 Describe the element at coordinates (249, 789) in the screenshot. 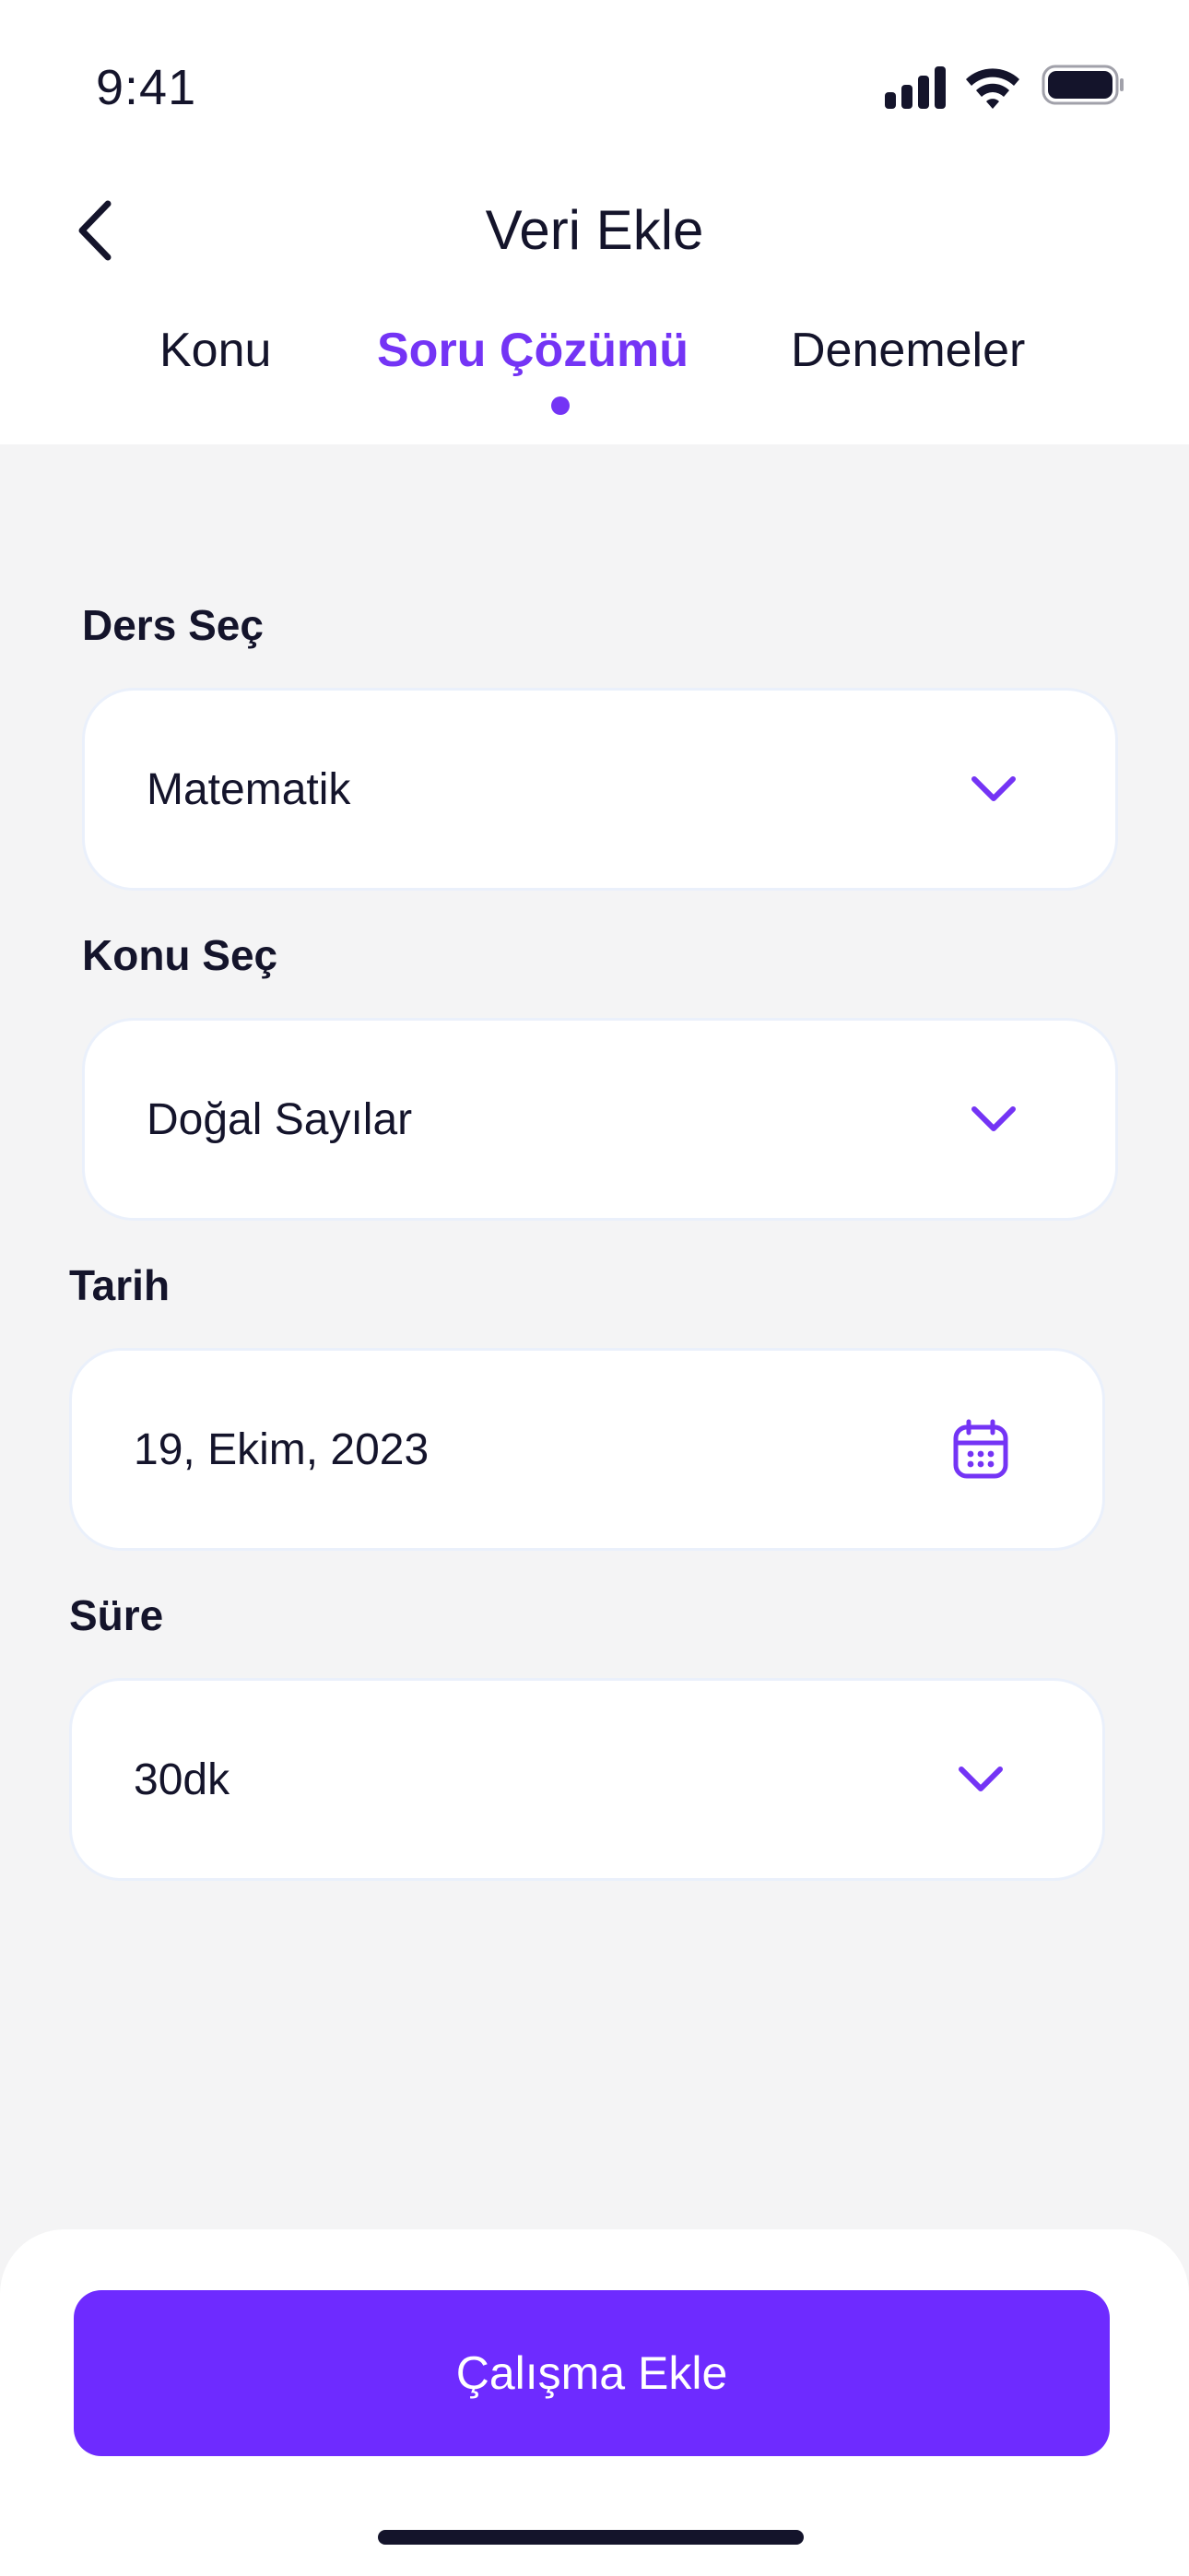

I see `subject-value: Matematik` at that location.